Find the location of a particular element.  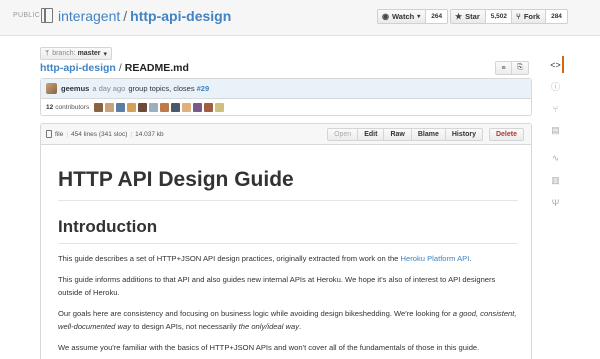

visibility-label: PUBLIC is located at coordinates (27, 15).